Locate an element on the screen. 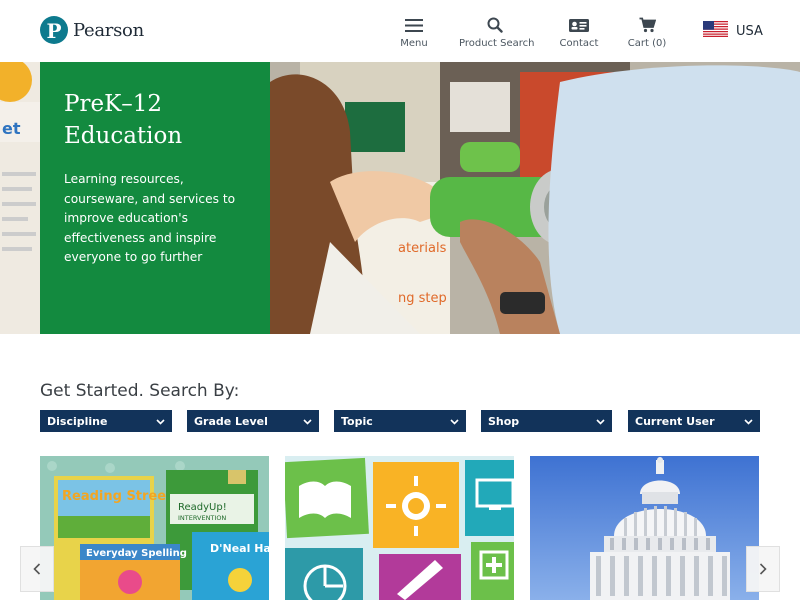  grade-level-dropdown: Grade Level is located at coordinates (253, 421).